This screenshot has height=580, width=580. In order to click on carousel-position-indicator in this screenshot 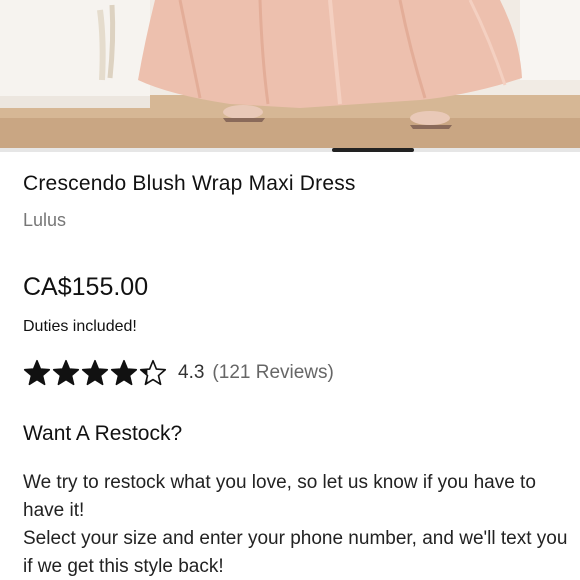, I will do `click(373, 150)`.